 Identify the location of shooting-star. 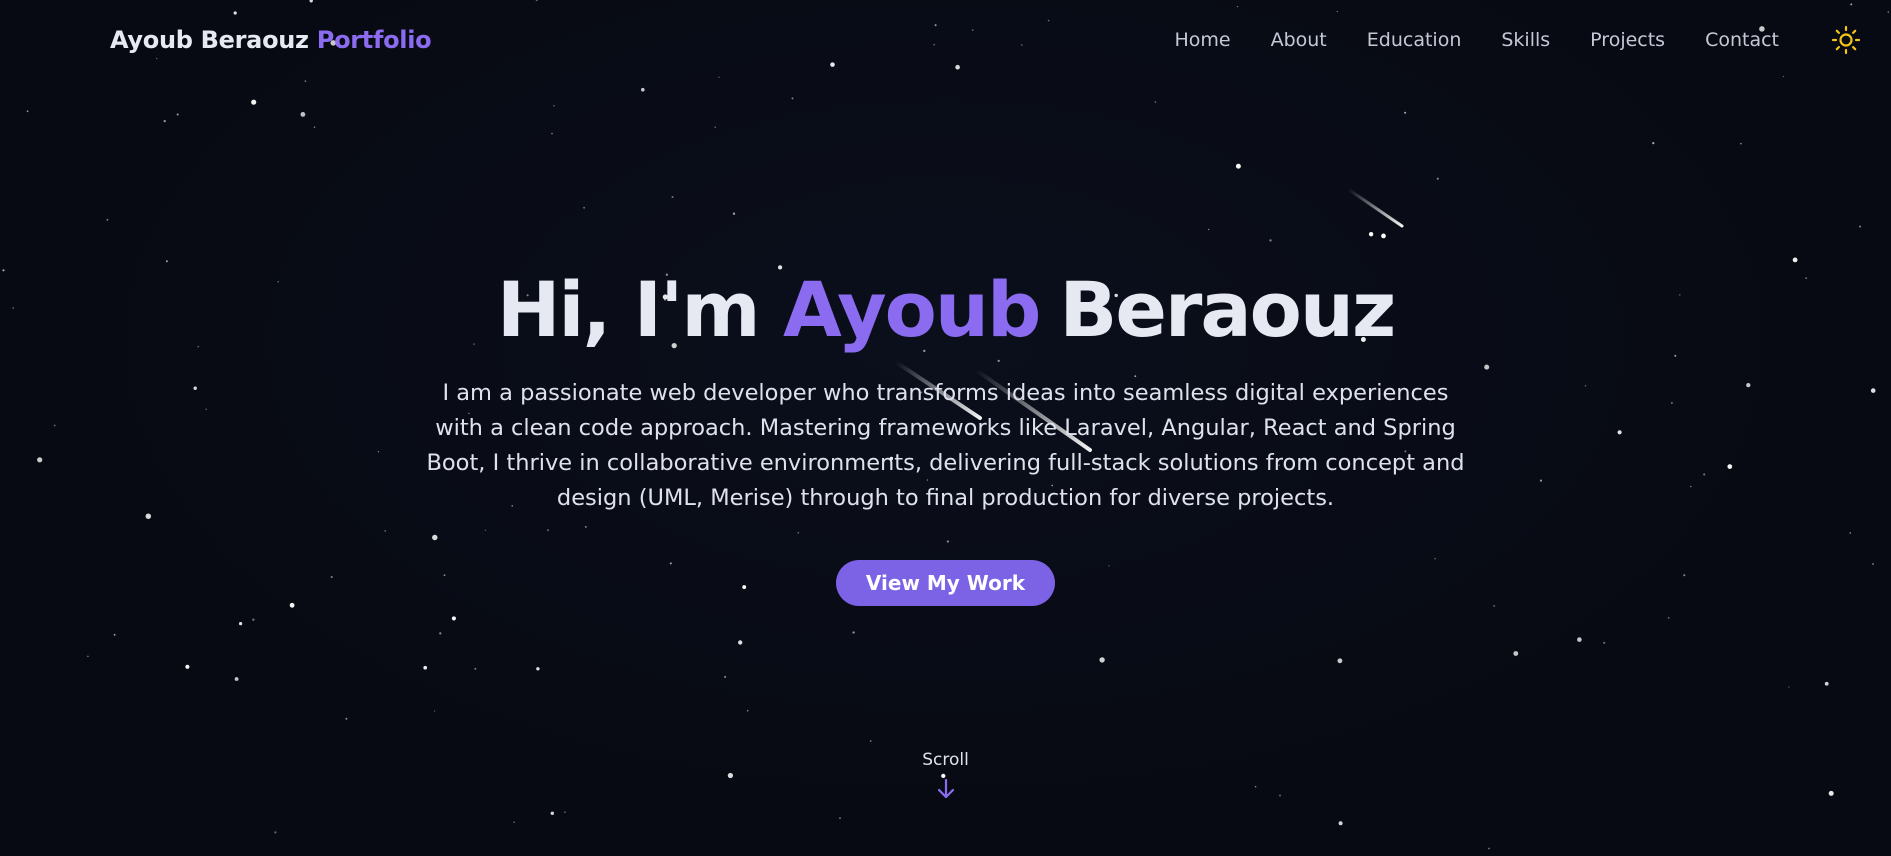
(1375, 207).